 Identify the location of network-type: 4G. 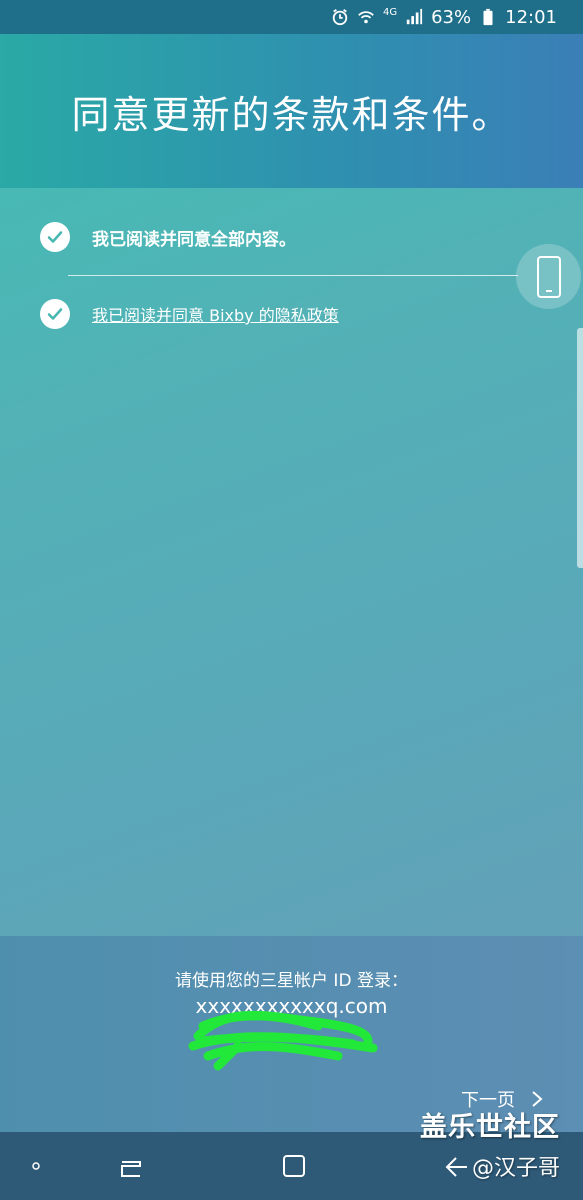
(390, 12).